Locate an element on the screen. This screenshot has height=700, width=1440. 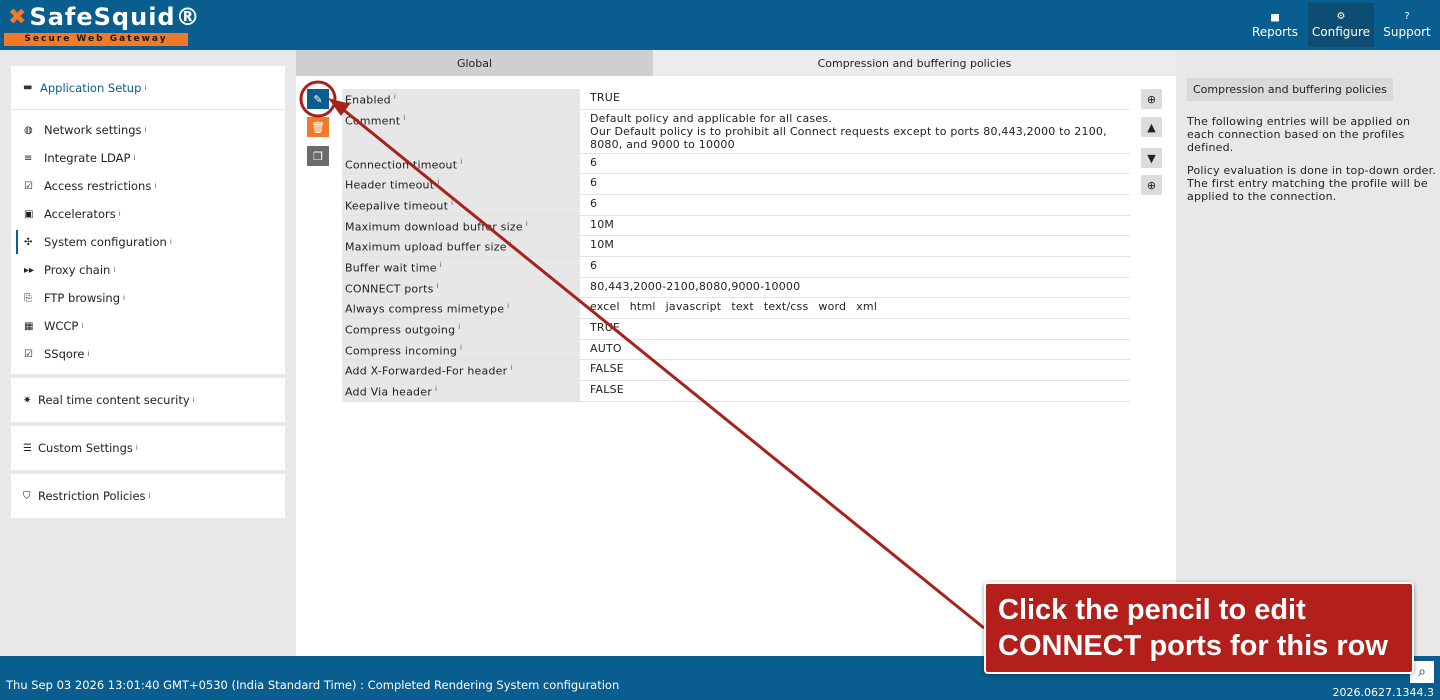
nav-support: ? Support is located at coordinates (1407, 25).